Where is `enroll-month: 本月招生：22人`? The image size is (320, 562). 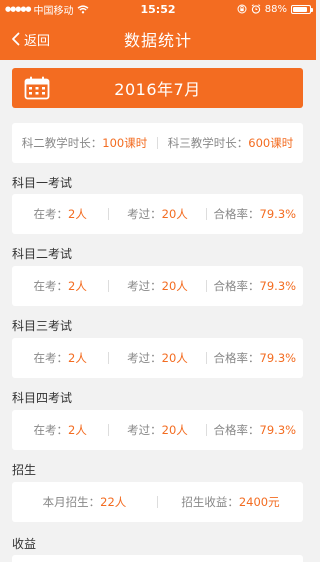 enroll-month: 本月招生：22人 is located at coordinates (84, 502).